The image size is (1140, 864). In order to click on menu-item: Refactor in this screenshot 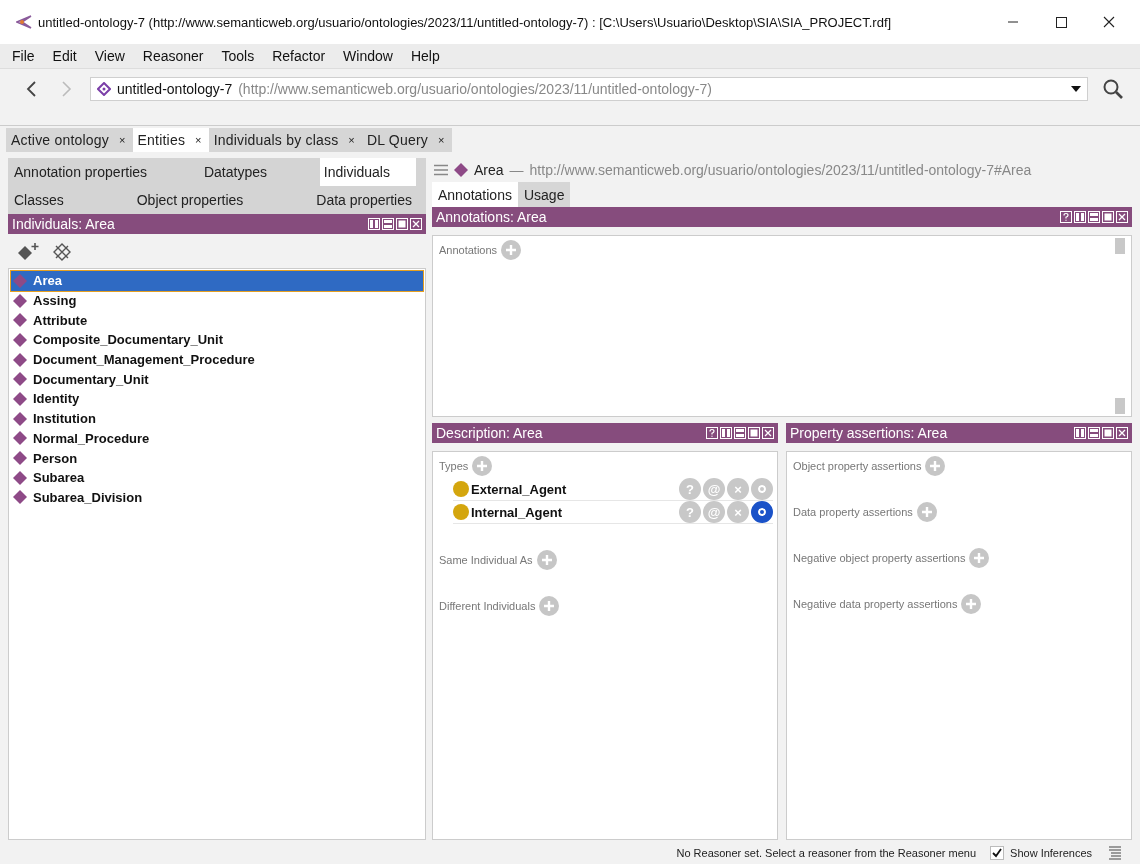, I will do `click(299, 56)`.